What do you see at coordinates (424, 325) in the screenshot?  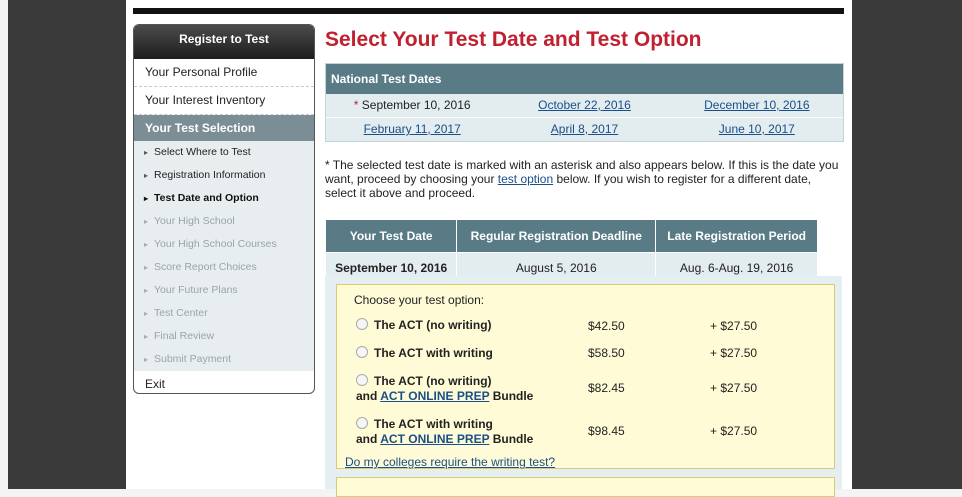 I see `option-act-no-writing: The ACT (no writing)` at bounding box center [424, 325].